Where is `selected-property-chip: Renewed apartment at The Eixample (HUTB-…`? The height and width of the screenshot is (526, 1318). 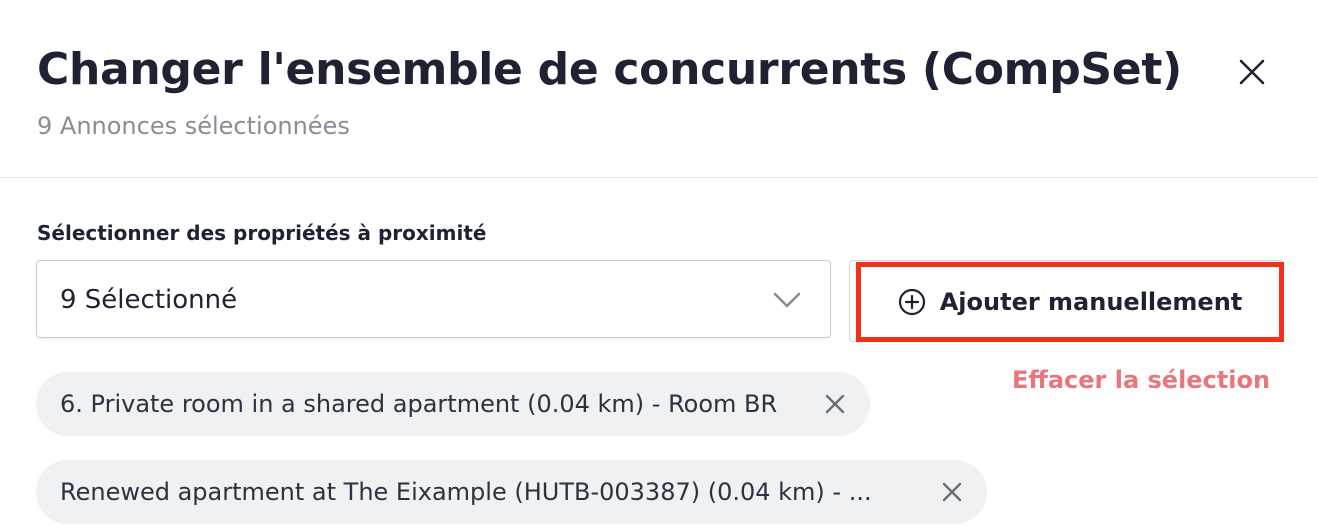
selected-property-chip: Renewed apartment at The Eixample (HUTB-… is located at coordinates (511, 492).